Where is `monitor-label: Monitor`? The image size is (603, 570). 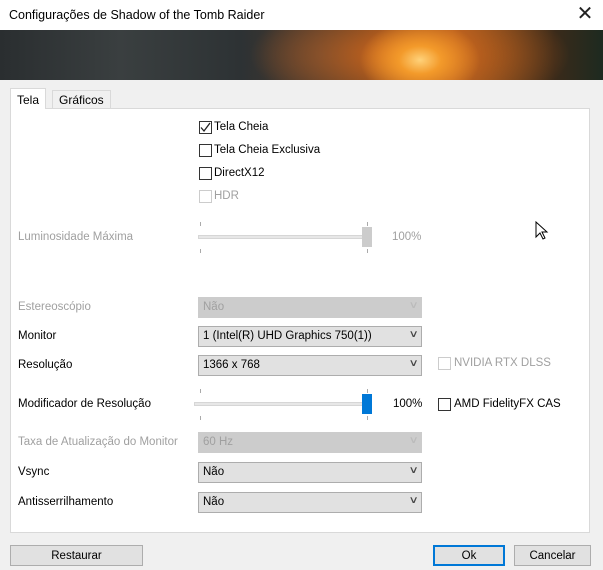 monitor-label: Monitor is located at coordinates (37, 336).